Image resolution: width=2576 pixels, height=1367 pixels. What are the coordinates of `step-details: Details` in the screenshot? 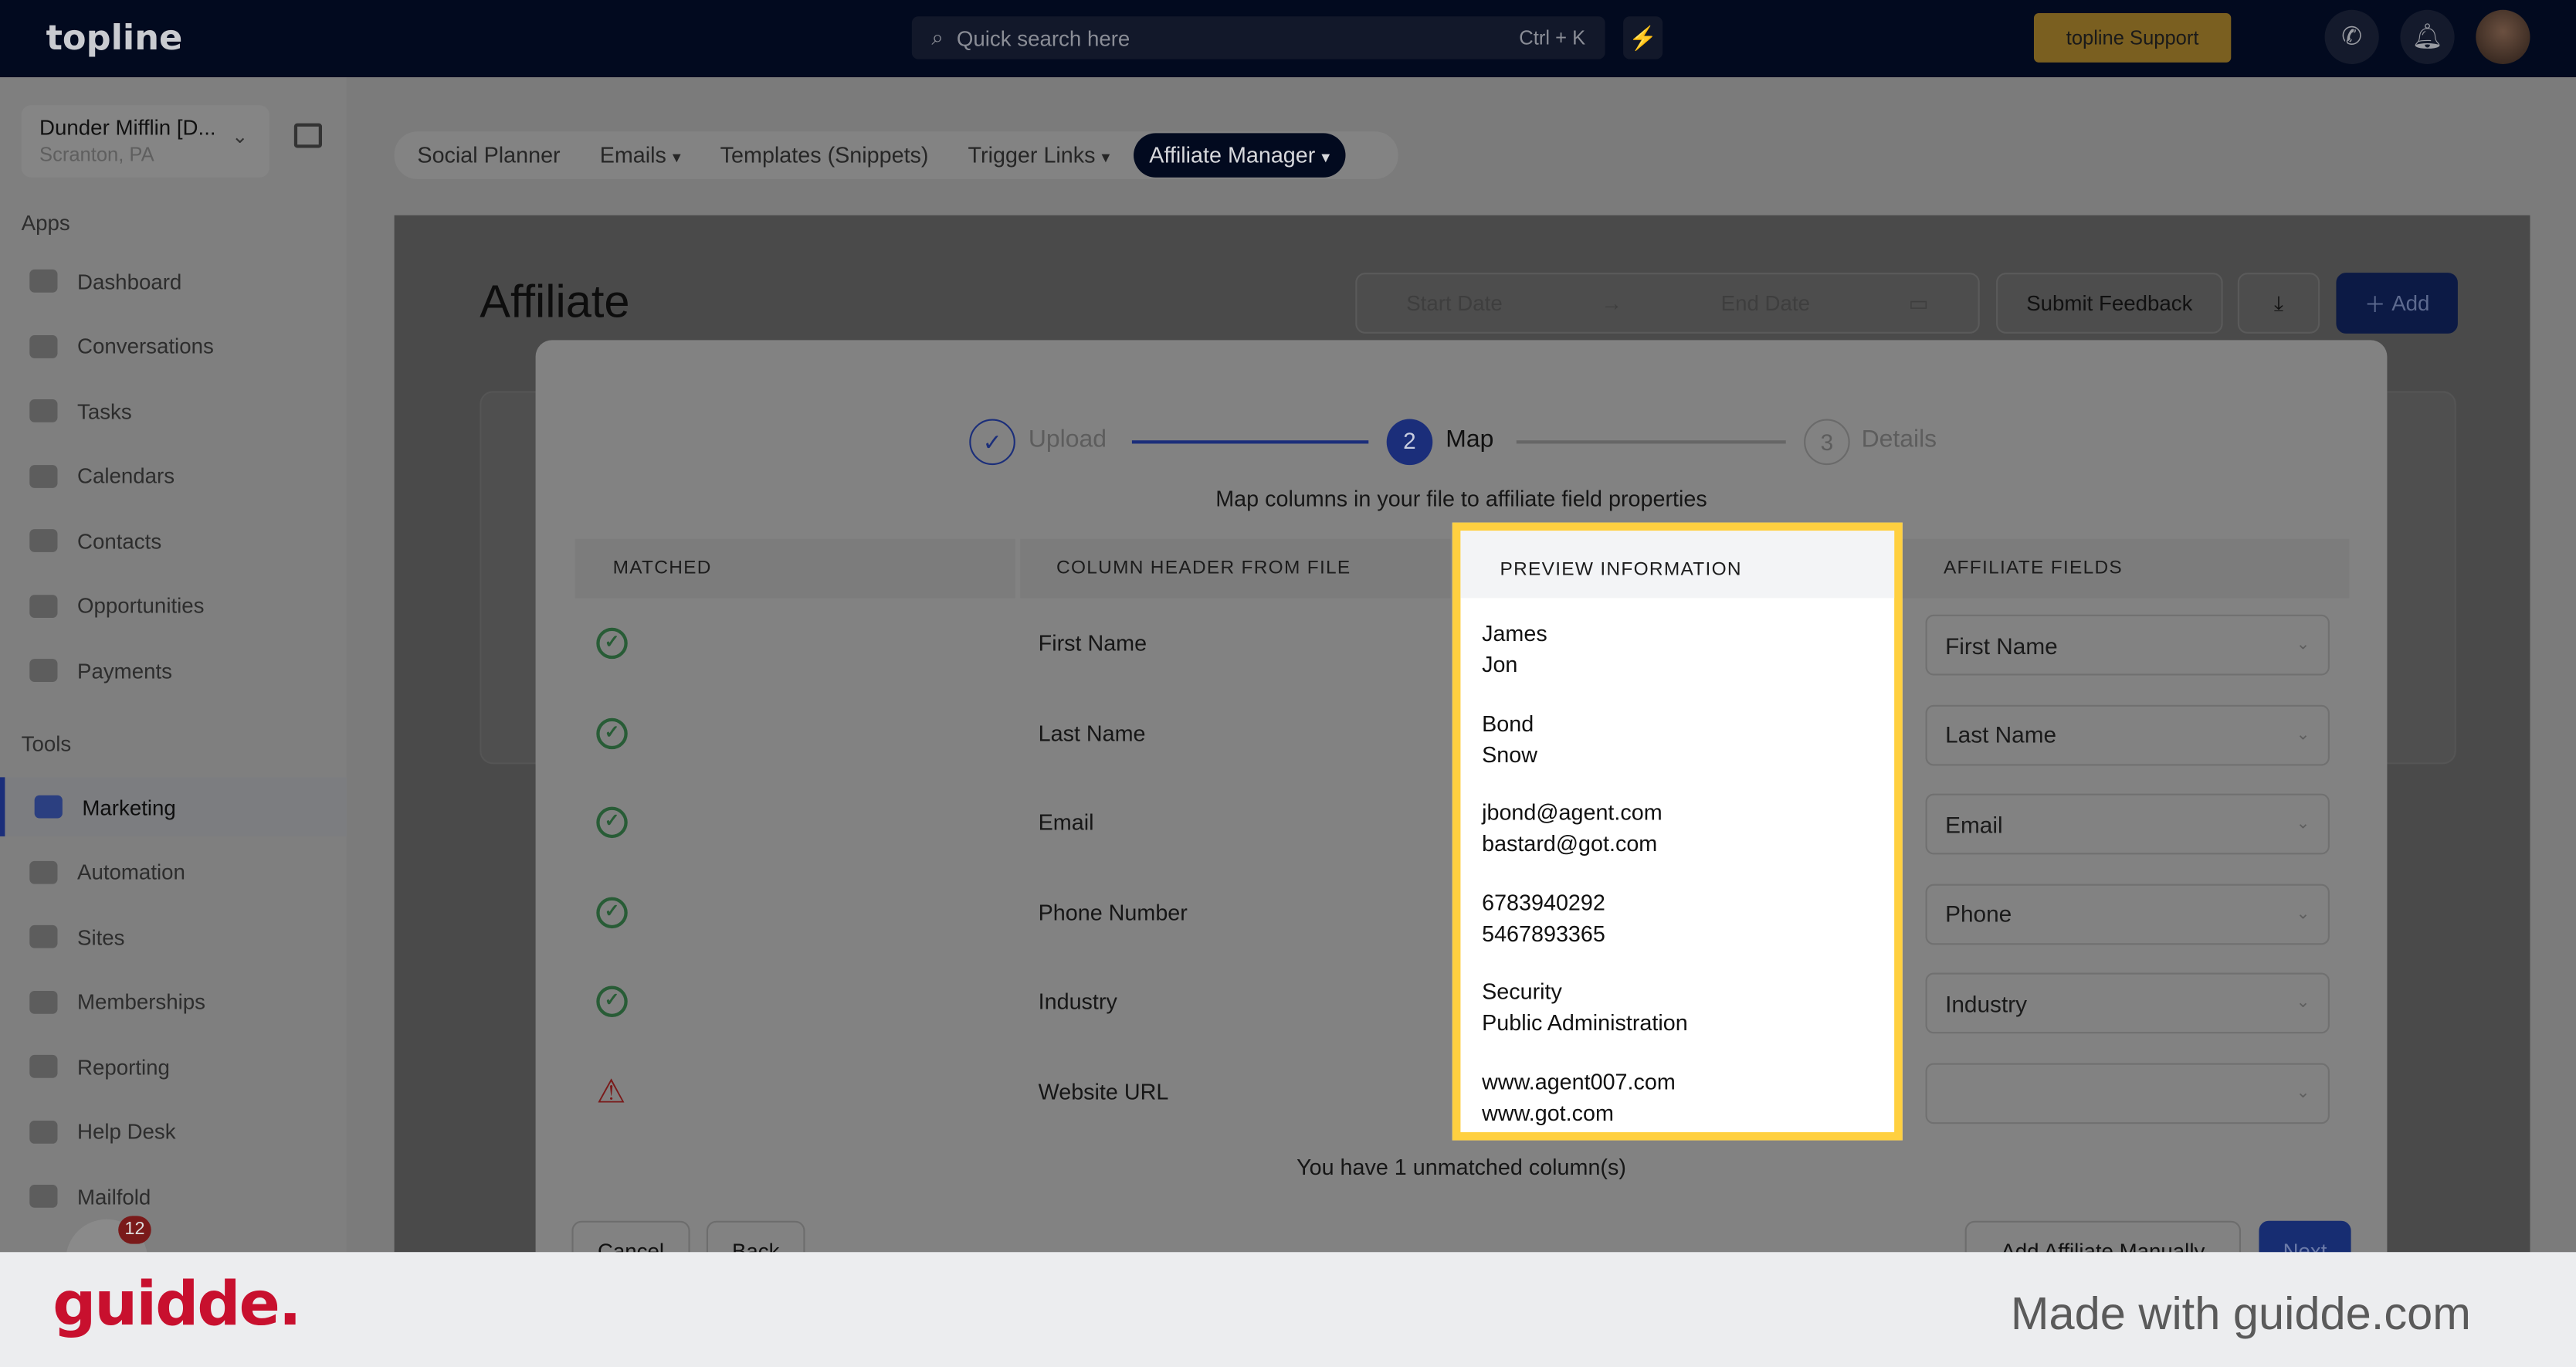 It's located at (1899, 440).